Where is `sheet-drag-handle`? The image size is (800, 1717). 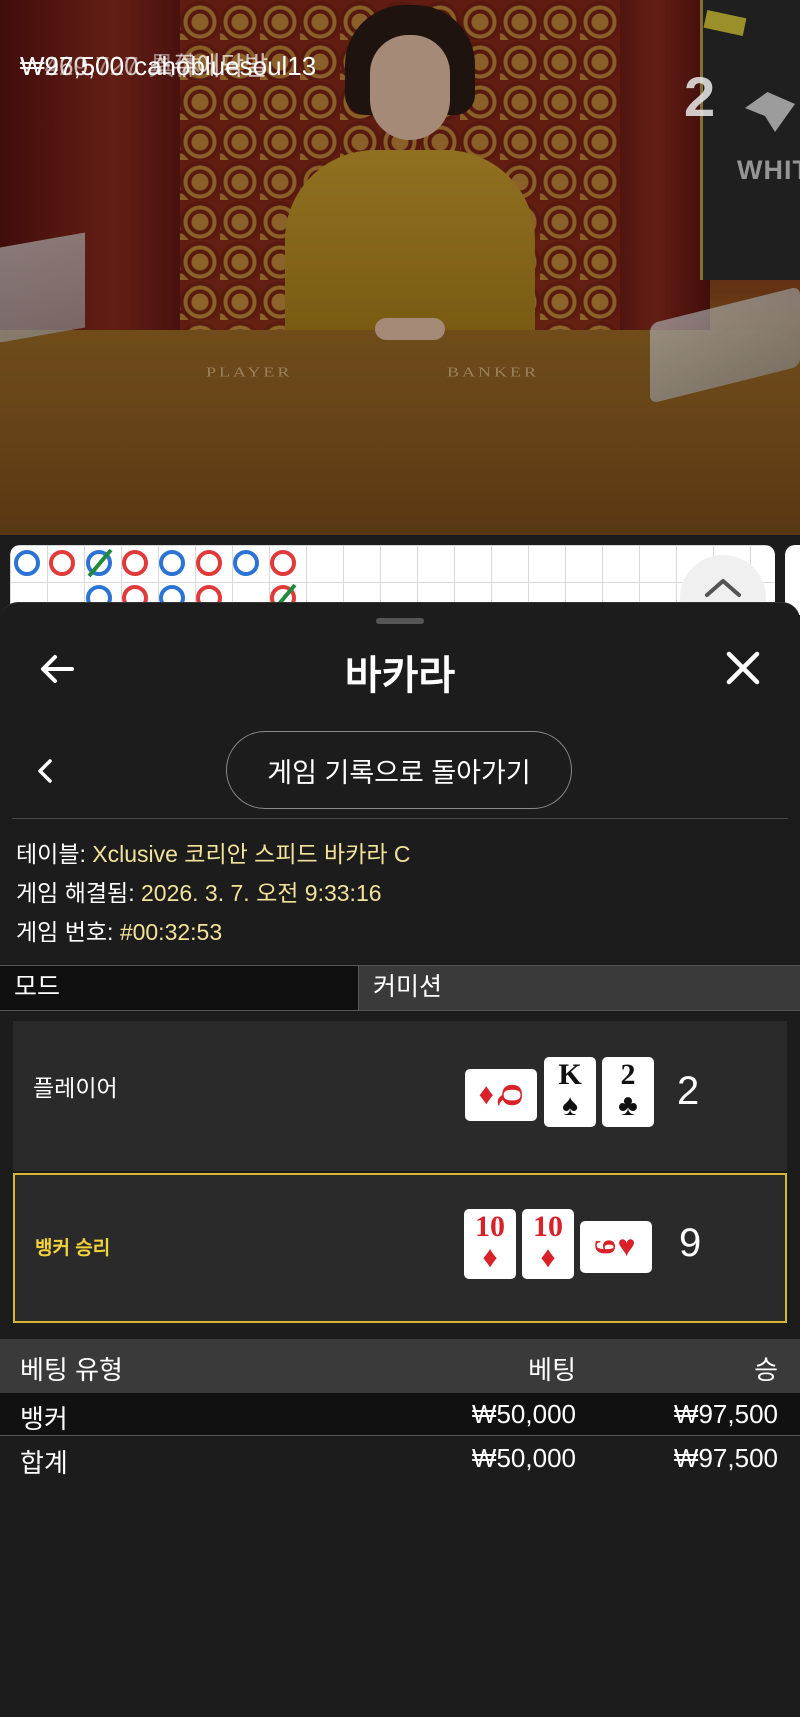
sheet-drag-handle is located at coordinates (400, 621).